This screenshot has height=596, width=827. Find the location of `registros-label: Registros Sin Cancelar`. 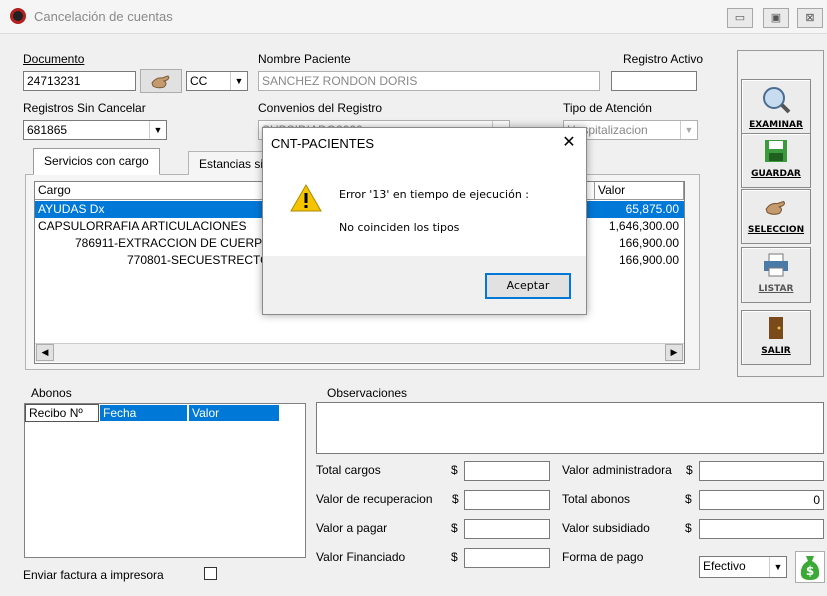

registros-label: Registros Sin Cancelar is located at coordinates (84, 108).